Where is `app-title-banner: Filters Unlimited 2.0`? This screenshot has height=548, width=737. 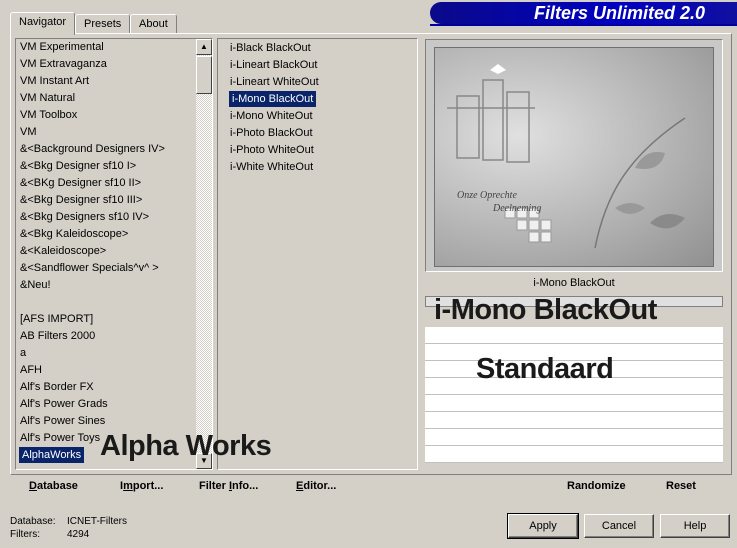
app-title-banner: Filters Unlimited 2.0 is located at coordinates (583, 13).